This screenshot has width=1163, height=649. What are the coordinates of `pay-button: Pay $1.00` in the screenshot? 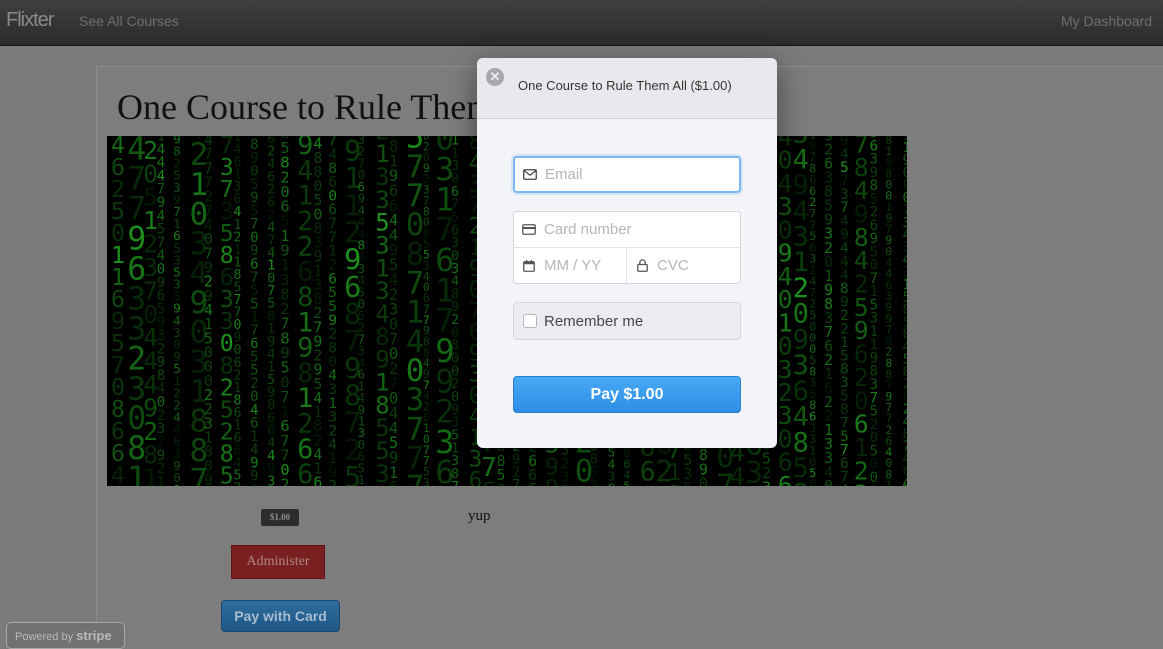 It's located at (627, 394).